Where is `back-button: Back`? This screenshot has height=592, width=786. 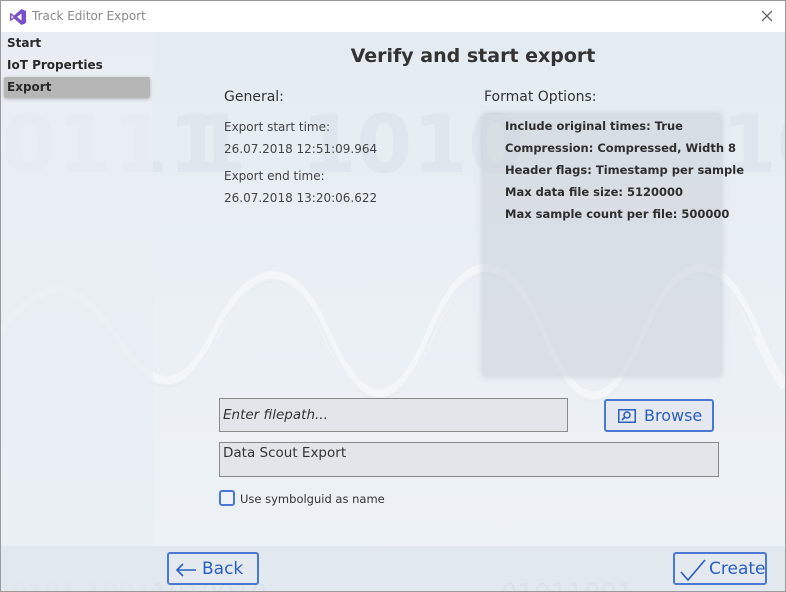
back-button: Back is located at coordinates (213, 568).